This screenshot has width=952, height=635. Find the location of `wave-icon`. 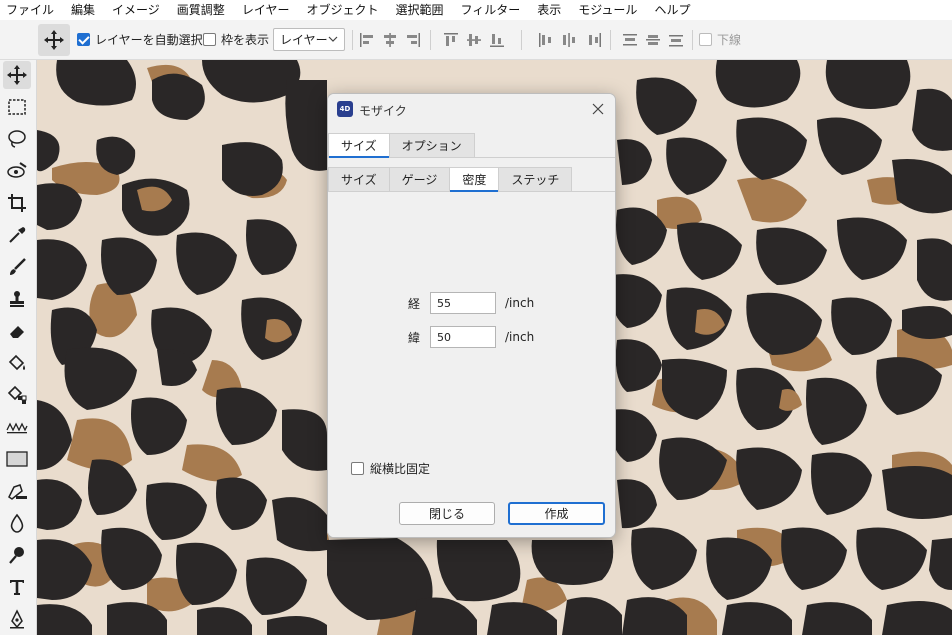

wave-icon is located at coordinates (17, 428).